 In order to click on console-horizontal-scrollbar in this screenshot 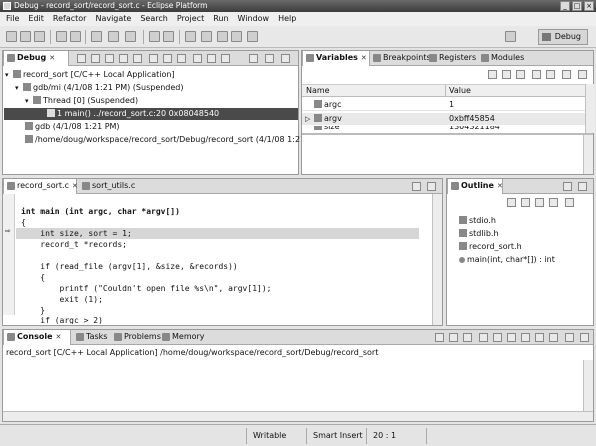, I will do `click(298, 416)`.